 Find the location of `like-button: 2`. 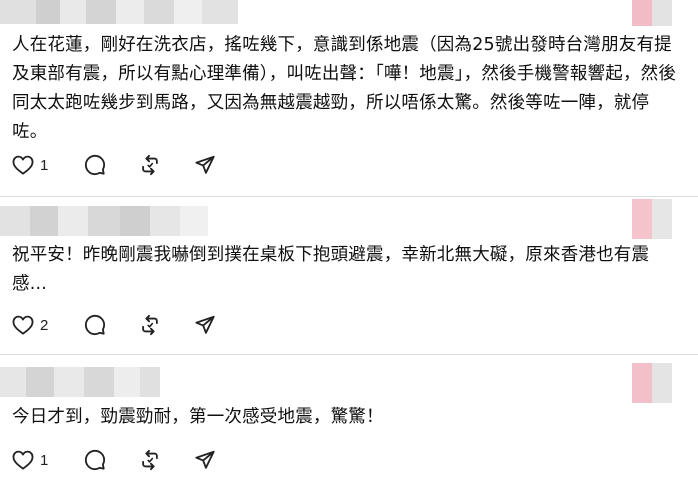

like-button: 2 is located at coordinates (48, 325).